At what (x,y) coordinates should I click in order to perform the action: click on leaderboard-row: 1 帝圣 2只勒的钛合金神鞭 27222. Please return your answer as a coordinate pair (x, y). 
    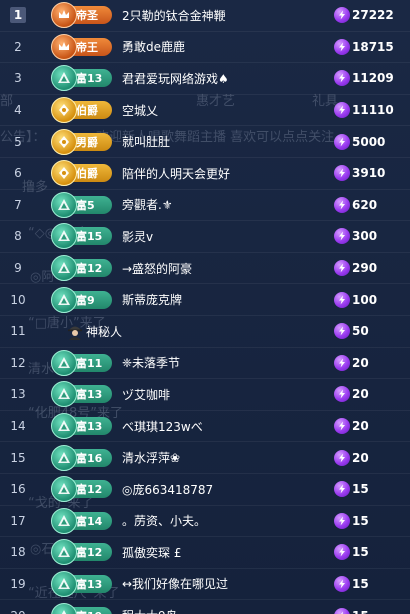
    Looking at the image, I should click on (205, 16).